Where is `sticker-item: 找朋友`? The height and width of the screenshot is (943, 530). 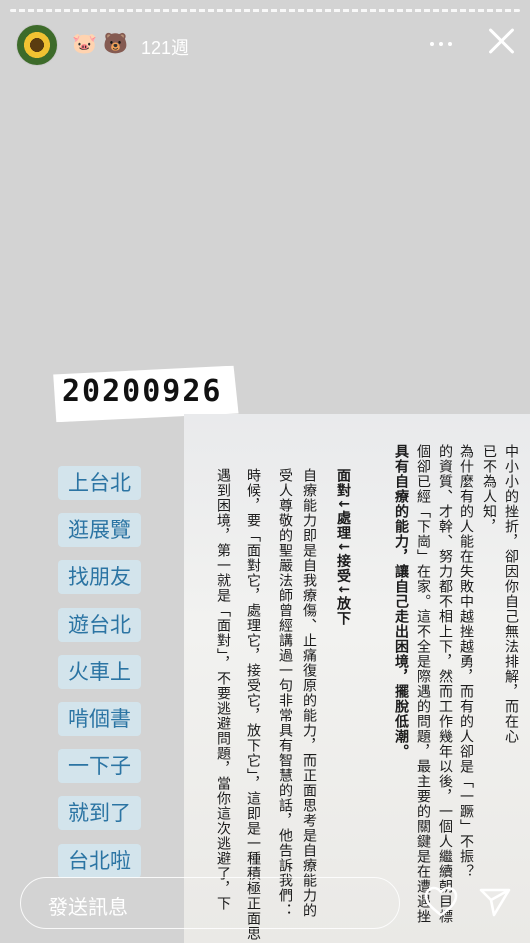
sticker-item: 找朋友 is located at coordinates (99, 577).